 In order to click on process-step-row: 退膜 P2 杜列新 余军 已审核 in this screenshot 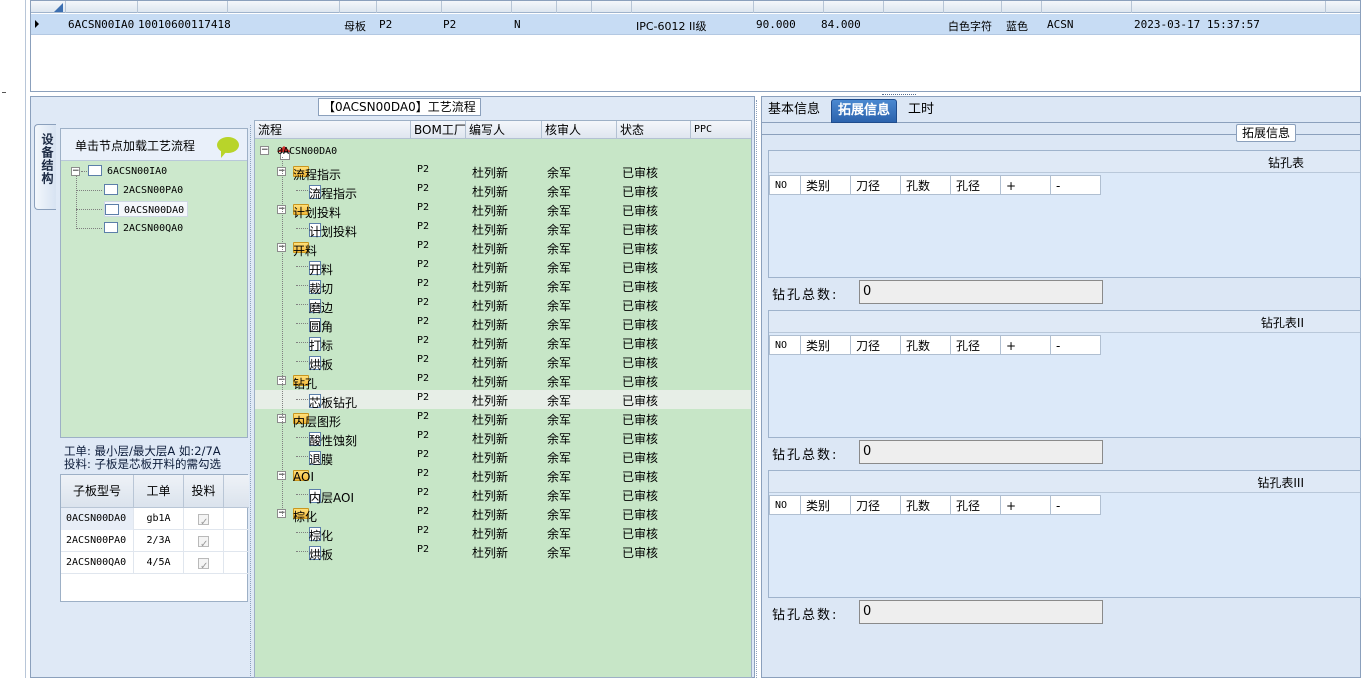, I will do `click(503, 457)`.